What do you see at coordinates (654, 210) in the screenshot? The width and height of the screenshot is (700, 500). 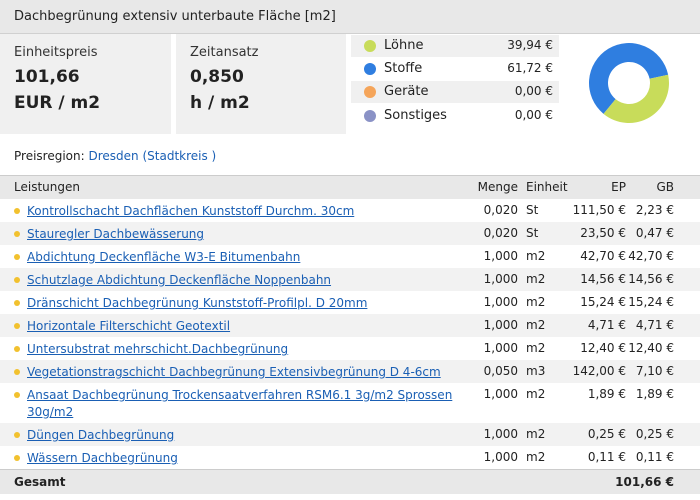 I see `cell-gb: 2,23 €` at bounding box center [654, 210].